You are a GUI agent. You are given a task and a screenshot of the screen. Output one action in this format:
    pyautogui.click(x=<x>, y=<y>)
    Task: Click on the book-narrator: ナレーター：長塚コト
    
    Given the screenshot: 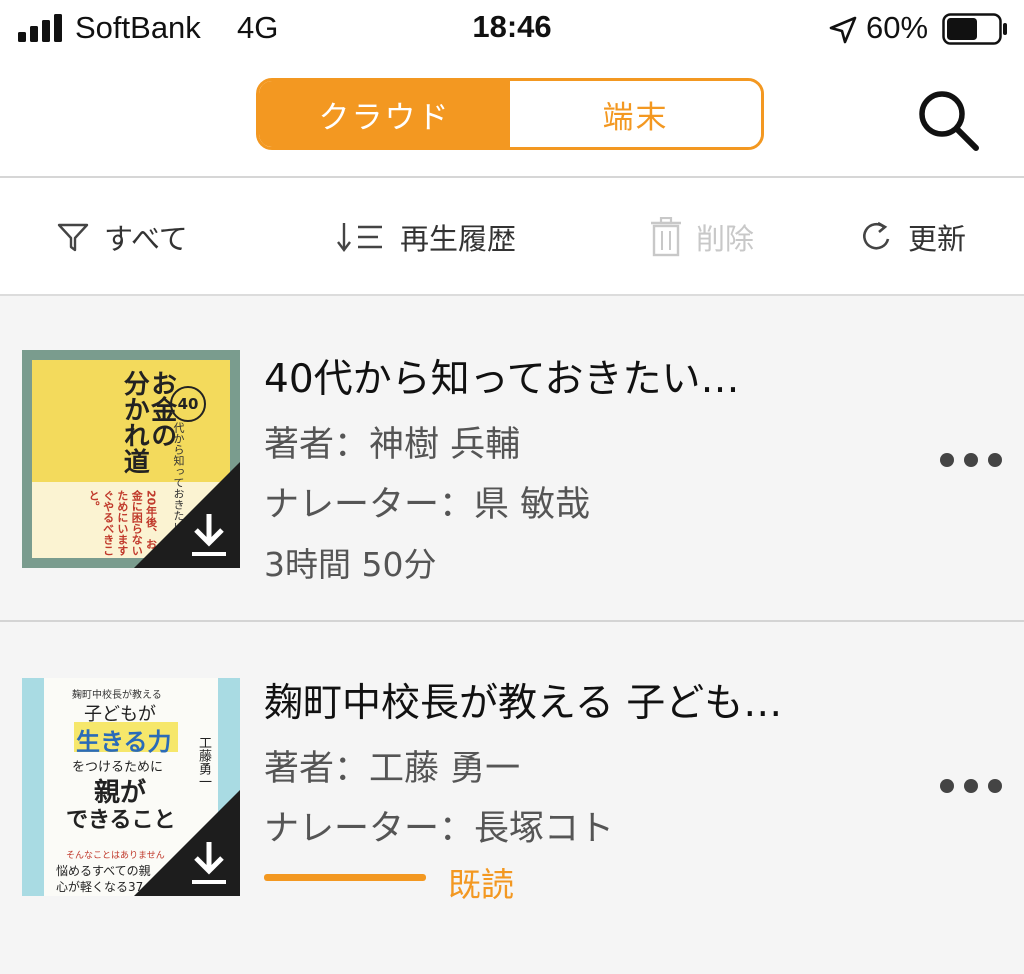 What is the action you would take?
    pyautogui.click(x=439, y=829)
    